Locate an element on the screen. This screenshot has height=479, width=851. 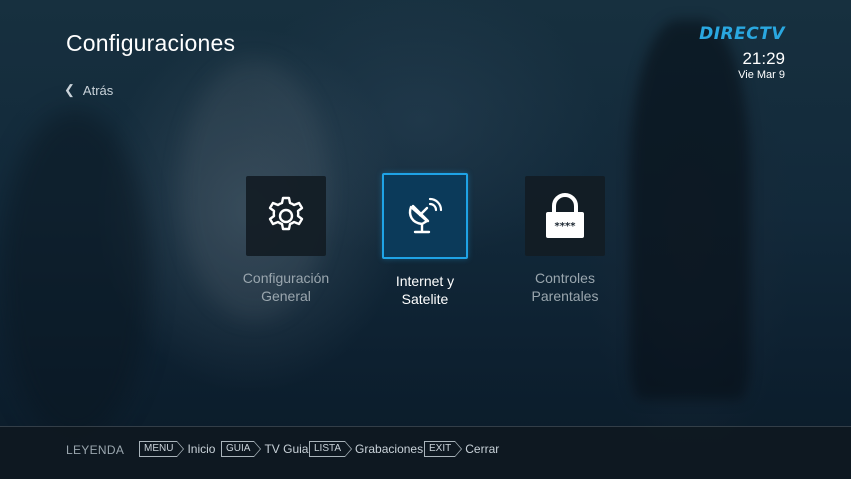
brand-area: DIRECTV 21:29 Vie Mar 9 is located at coordinates (742, 52).